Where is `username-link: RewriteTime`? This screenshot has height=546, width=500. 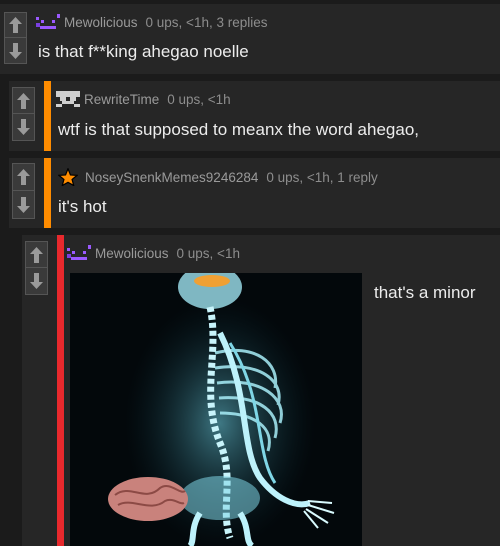
username-link: RewriteTime is located at coordinates (121, 99).